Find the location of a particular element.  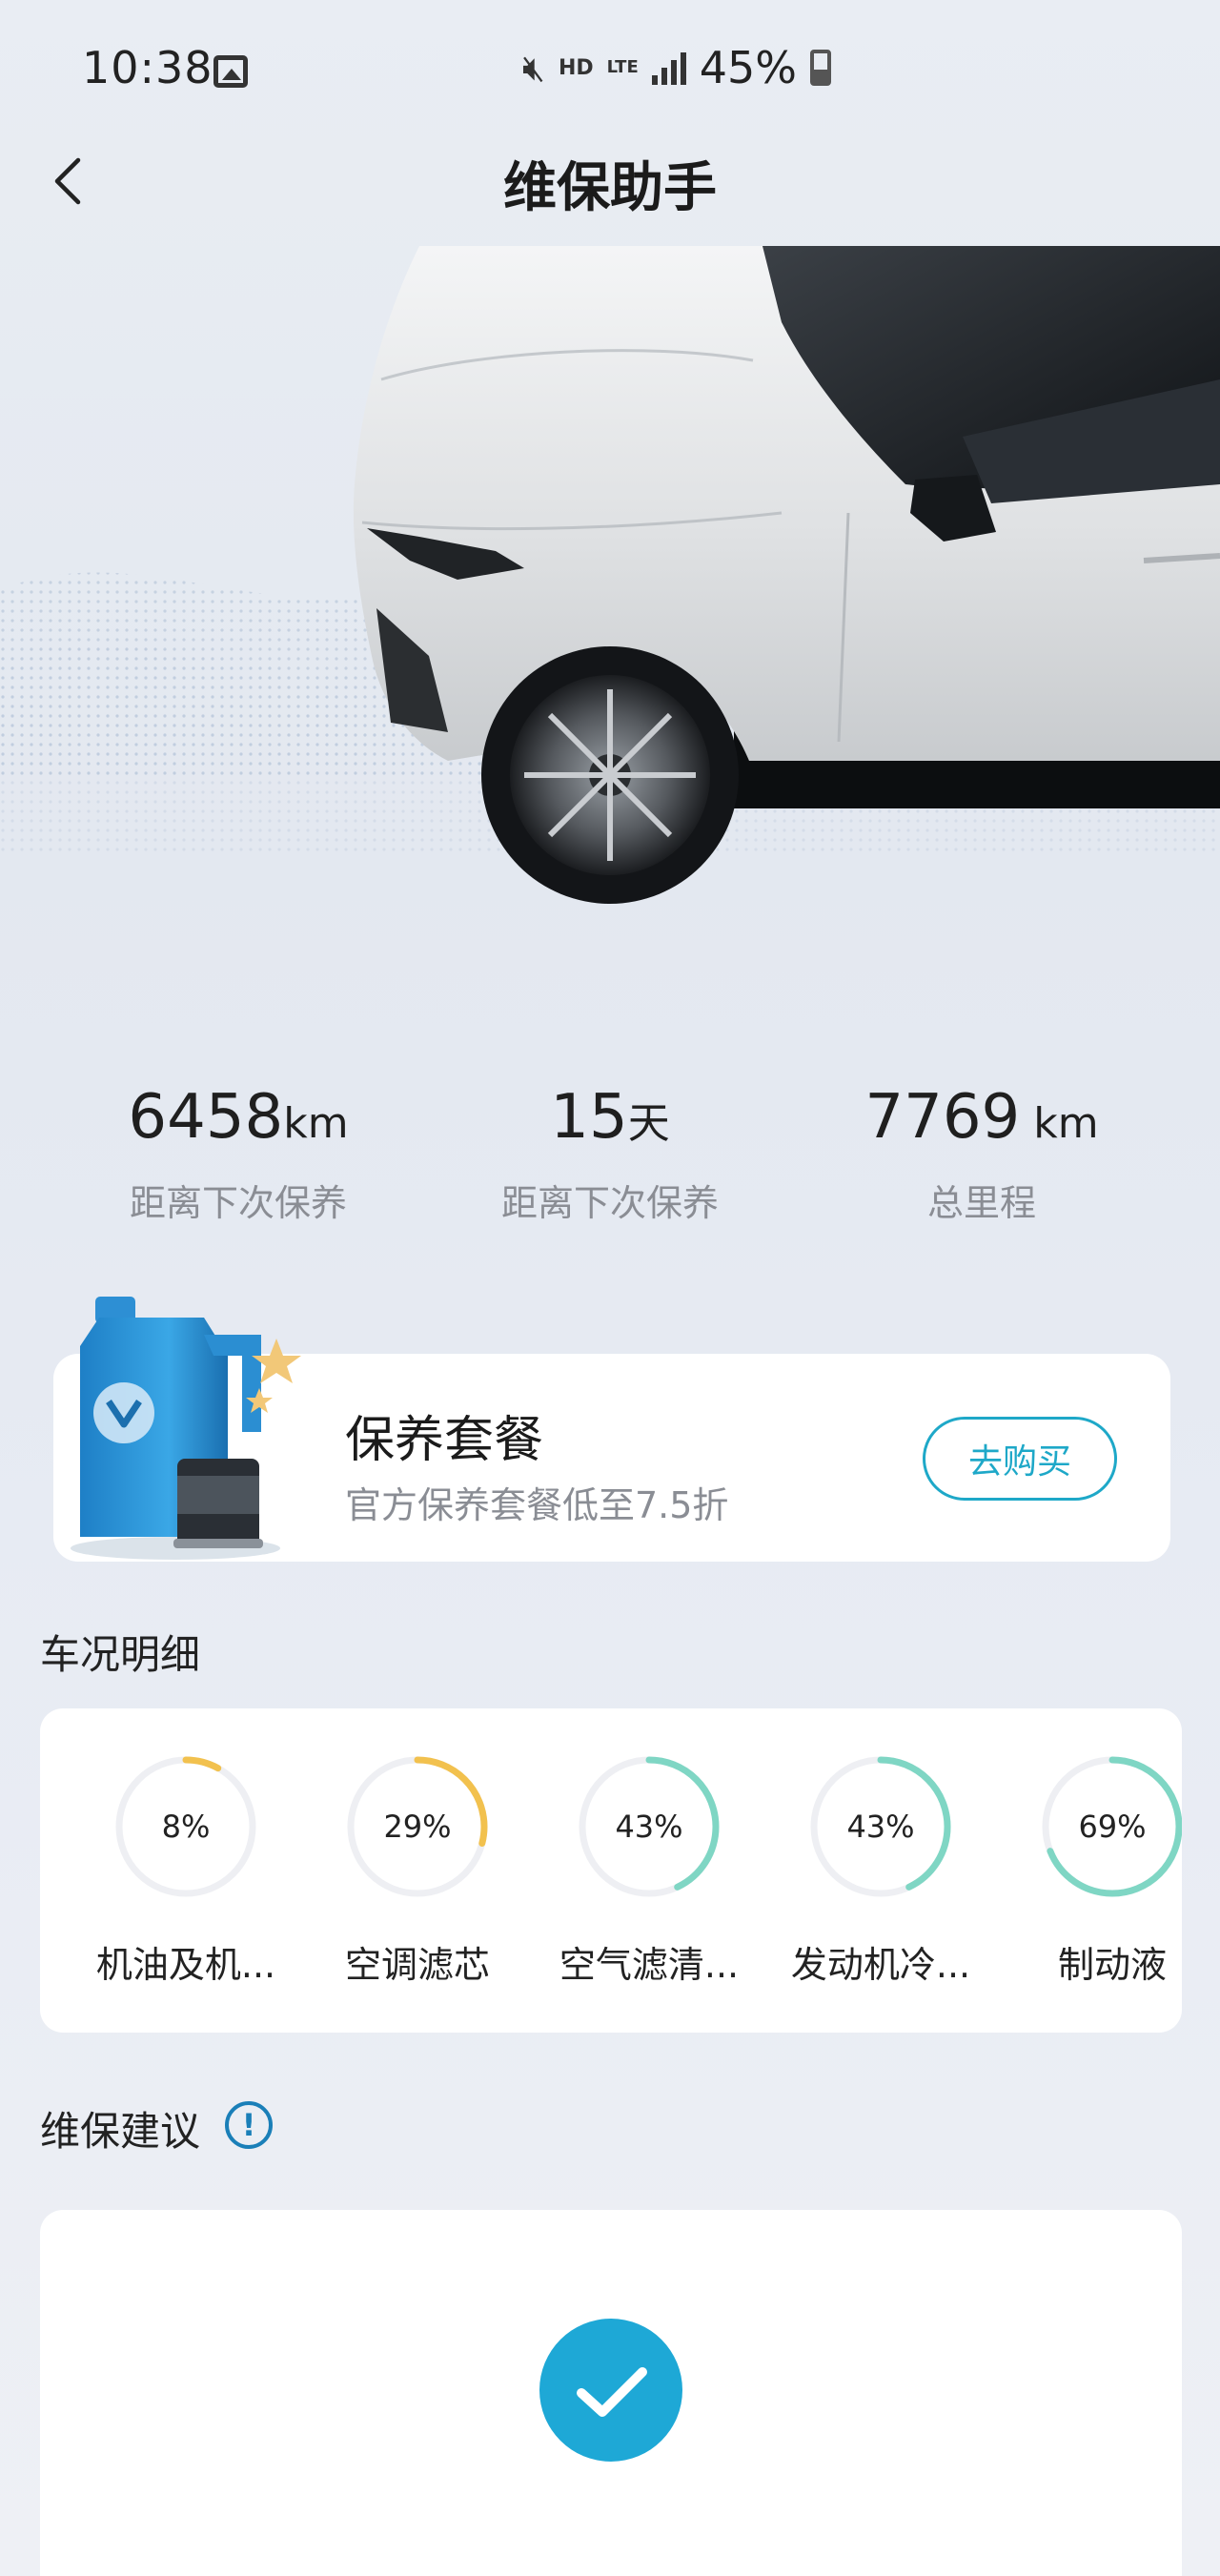

package-subtitle: 官方保养套餐低至7.5折 is located at coordinates (537, 1505).